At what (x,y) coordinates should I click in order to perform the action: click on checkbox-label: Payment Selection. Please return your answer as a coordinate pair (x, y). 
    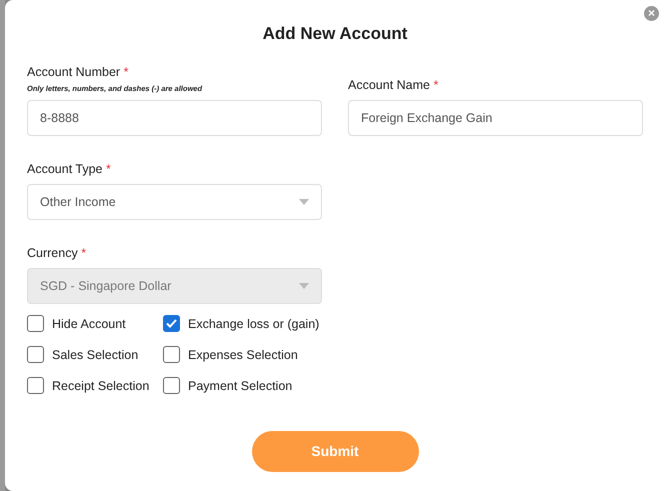
    Looking at the image, I should click on (240, 386).